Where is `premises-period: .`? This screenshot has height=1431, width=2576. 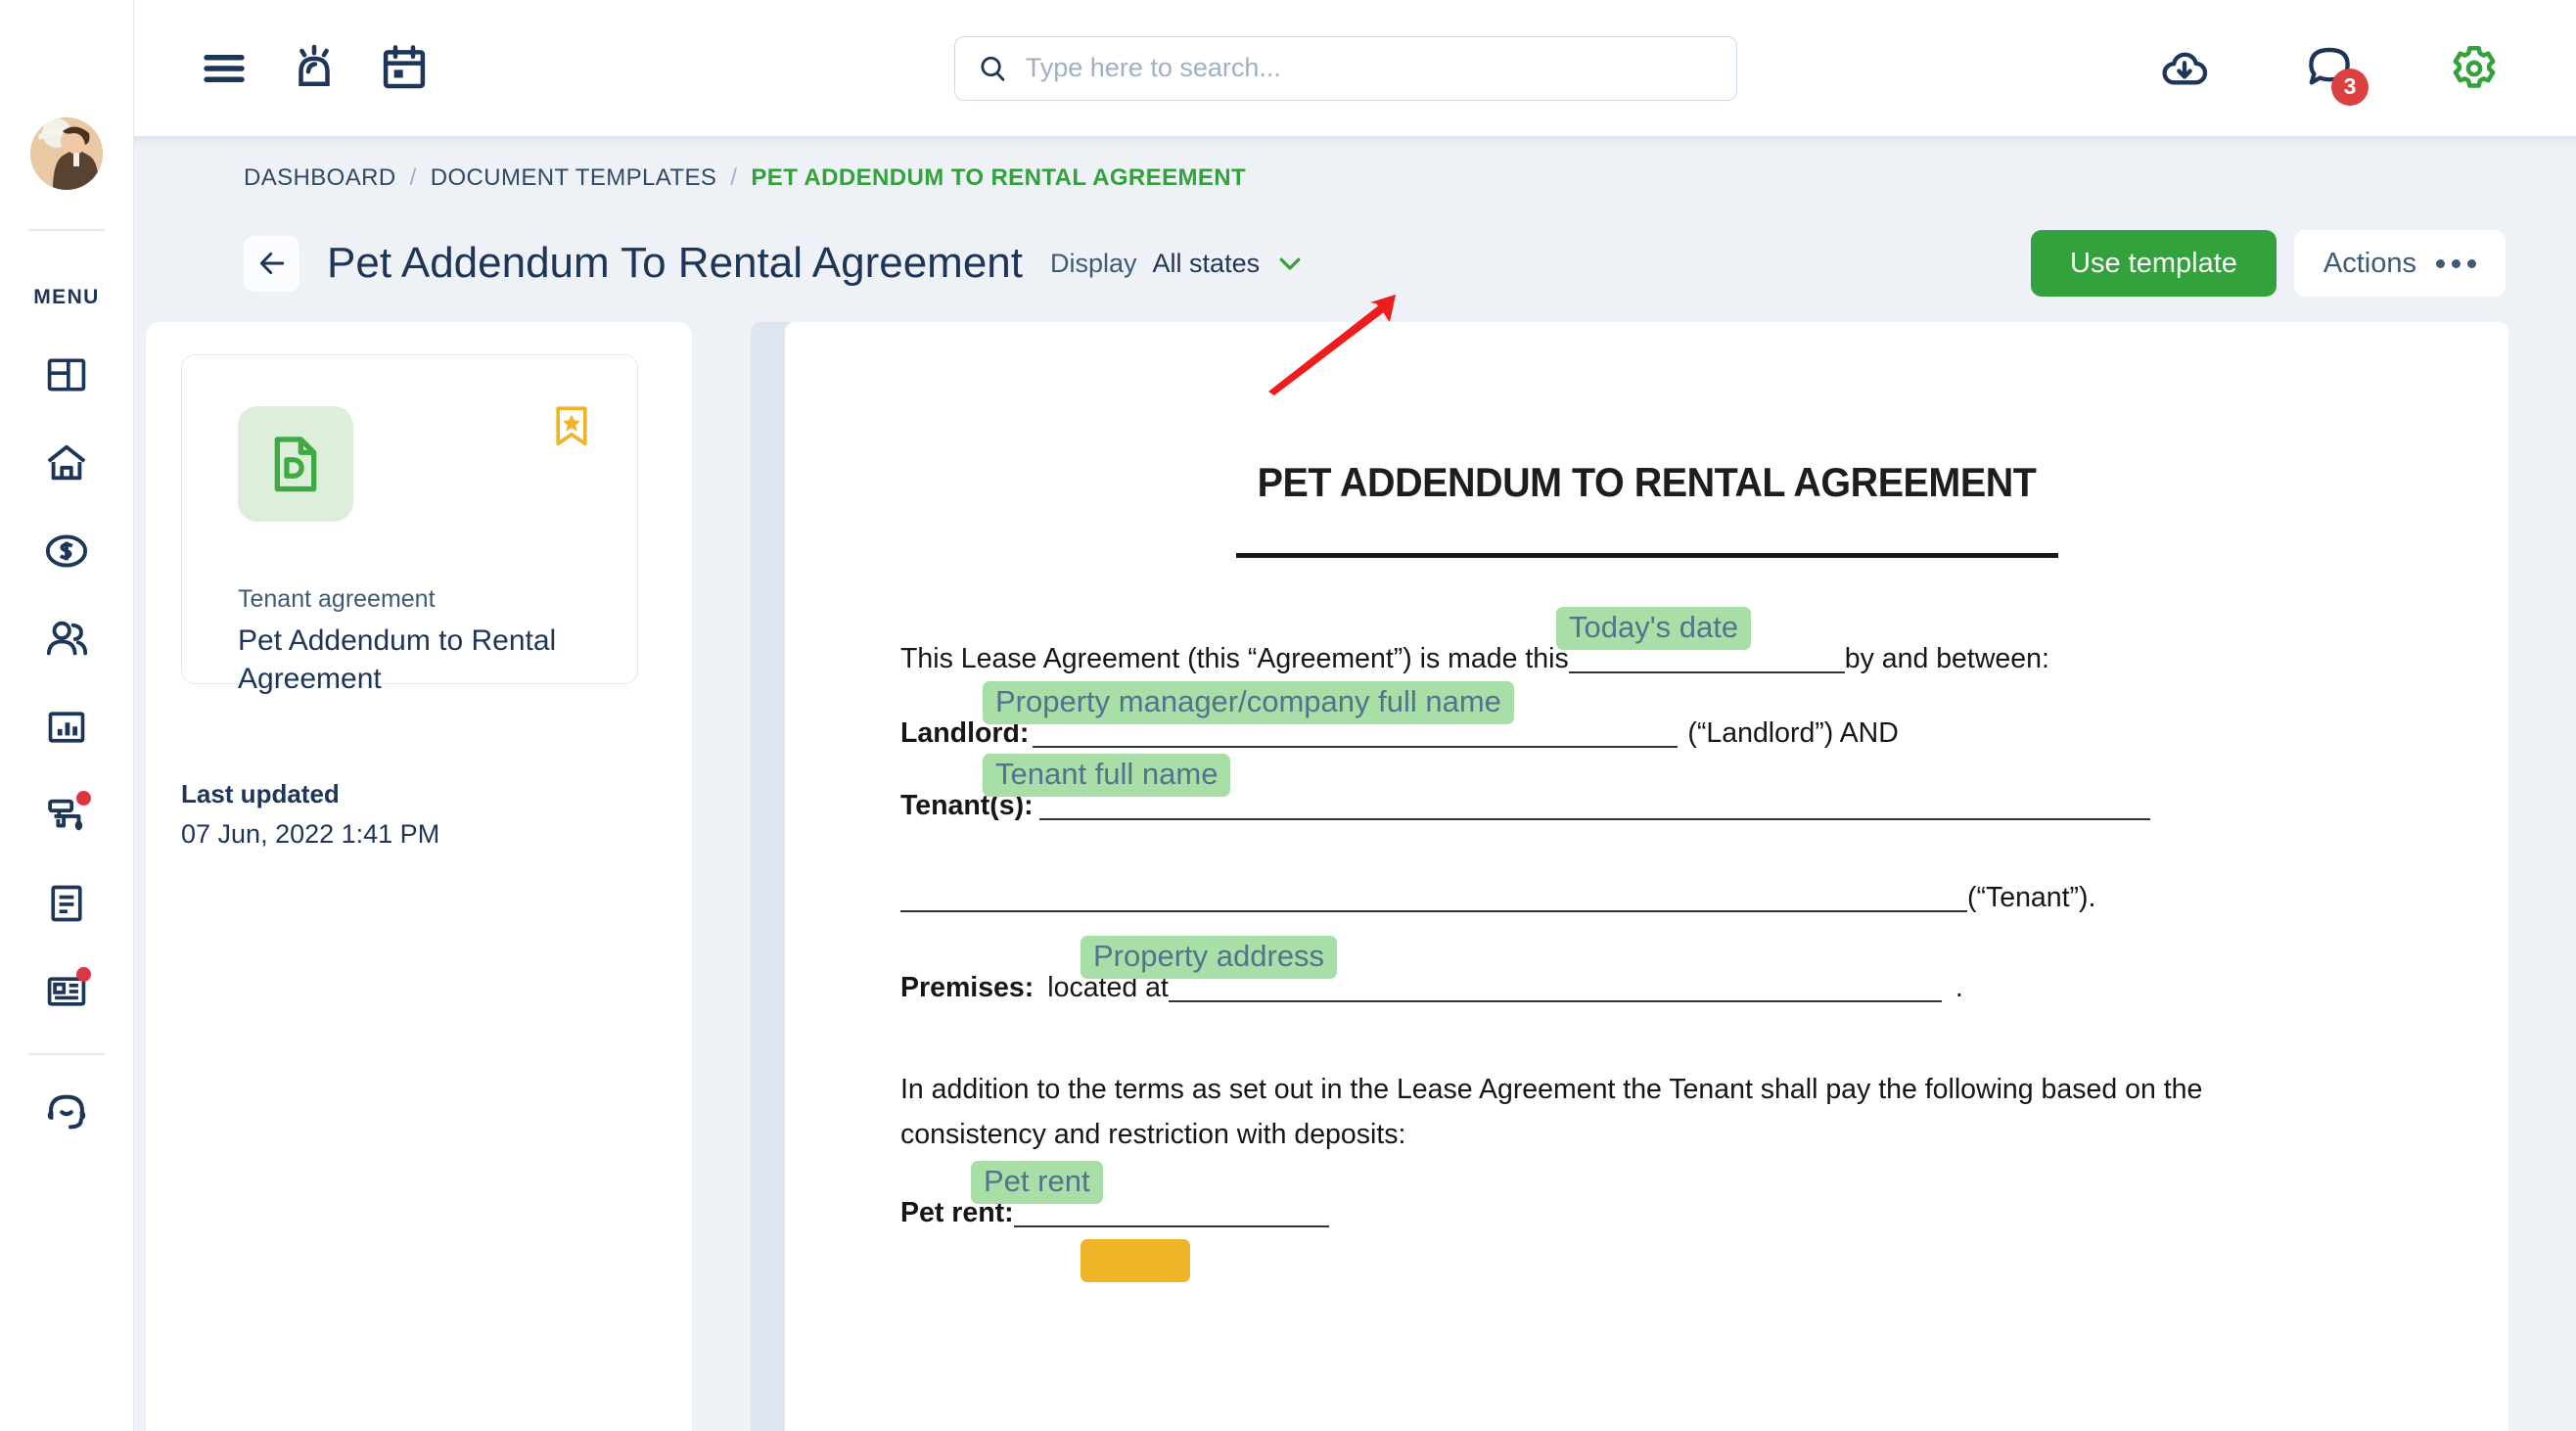
premises-period: . is located at coordinates (1959, 987).